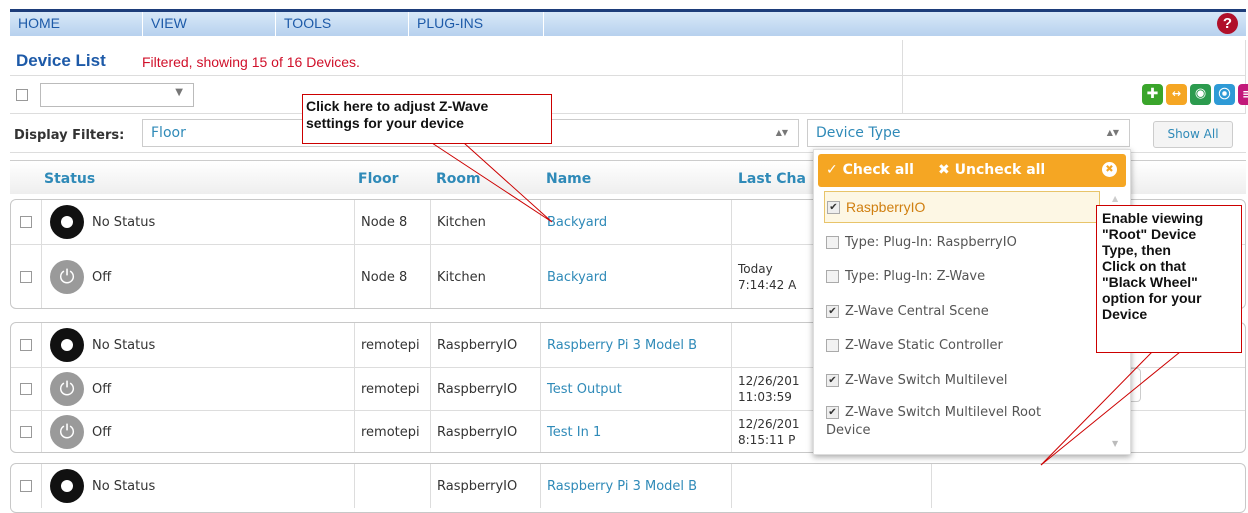 The width and height of the screenshot is (1248, 513). Describe the element at coordinates (1096, 408) in the screenshot. I see `root-callout-pointer-upper` at that location.